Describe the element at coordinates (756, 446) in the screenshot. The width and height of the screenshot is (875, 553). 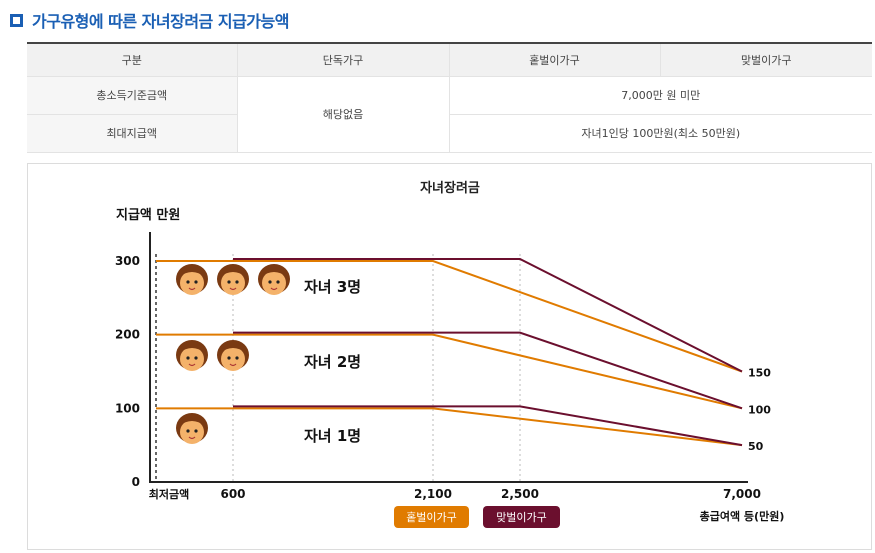
I see `end-value-label: 50` at that location.